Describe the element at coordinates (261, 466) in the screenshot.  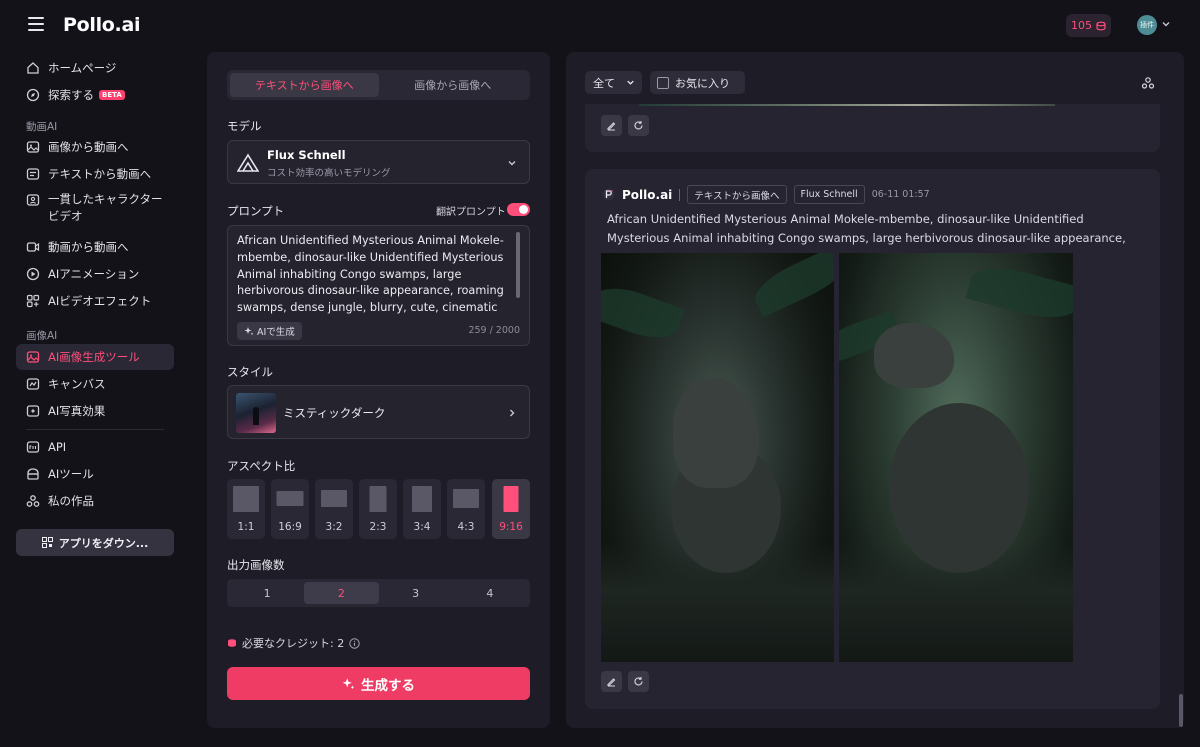
I see `aspect-ratio-label: アスペクト比` at that location.